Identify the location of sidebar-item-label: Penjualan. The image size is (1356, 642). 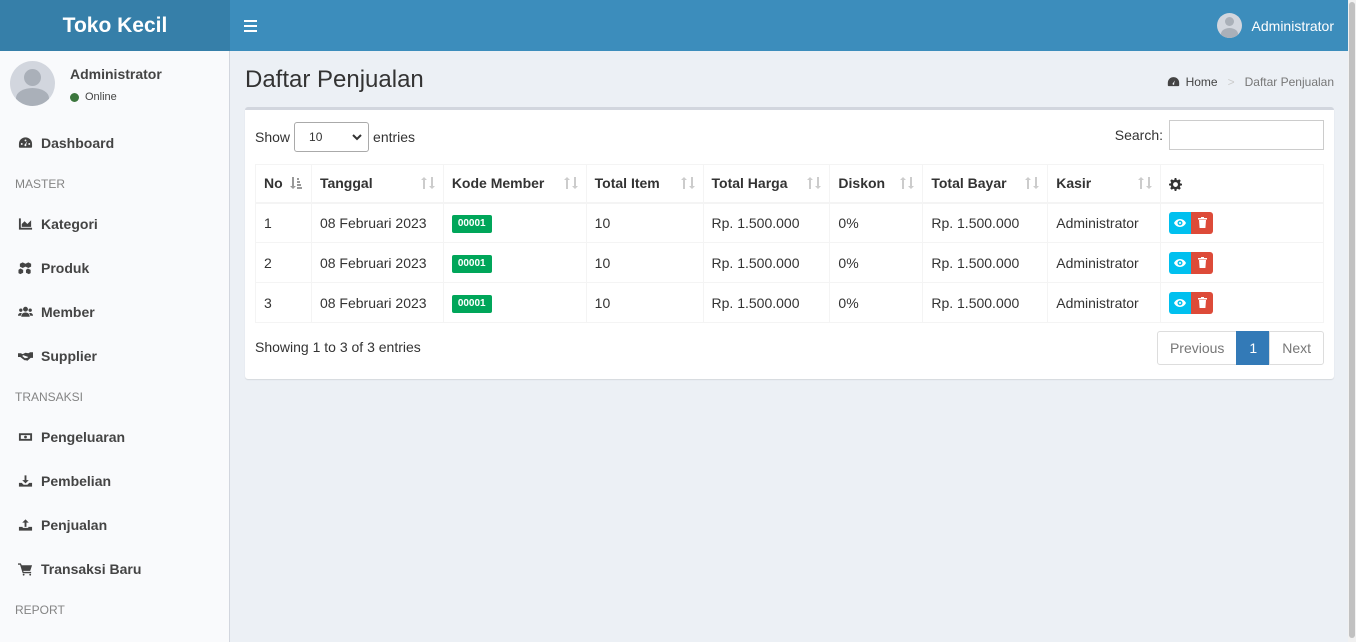
(74, 525).